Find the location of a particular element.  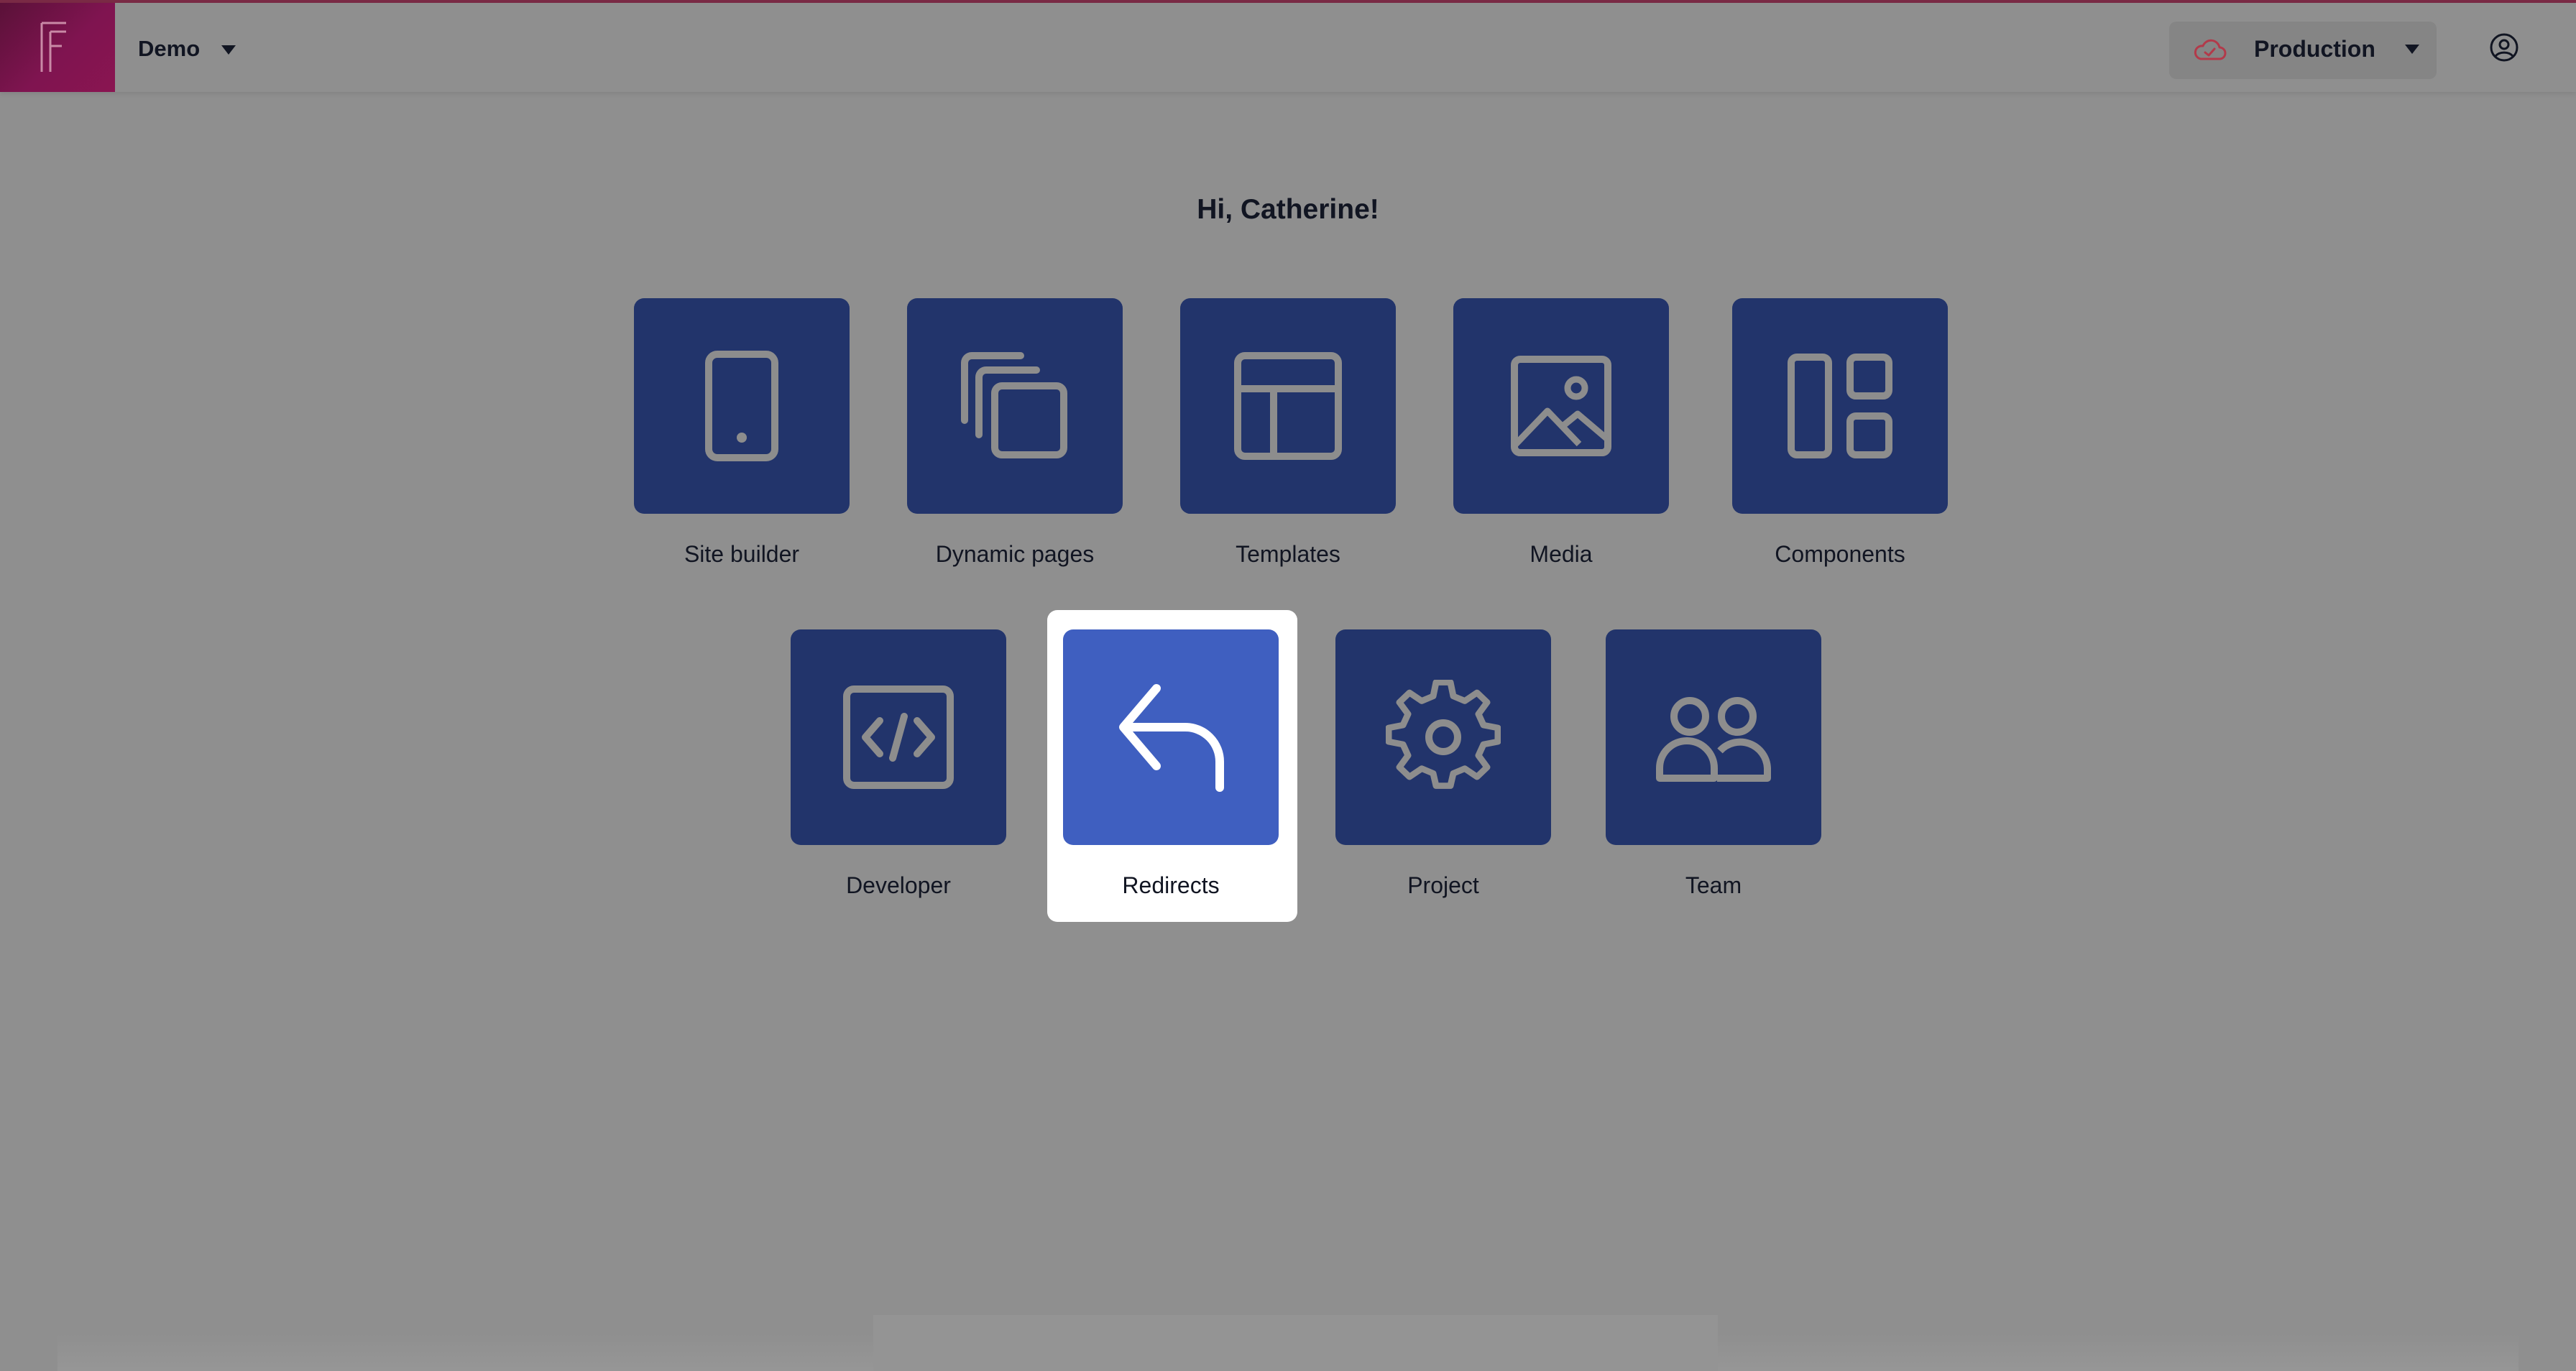

logo-f-icon is located at coordinates (53, 47).